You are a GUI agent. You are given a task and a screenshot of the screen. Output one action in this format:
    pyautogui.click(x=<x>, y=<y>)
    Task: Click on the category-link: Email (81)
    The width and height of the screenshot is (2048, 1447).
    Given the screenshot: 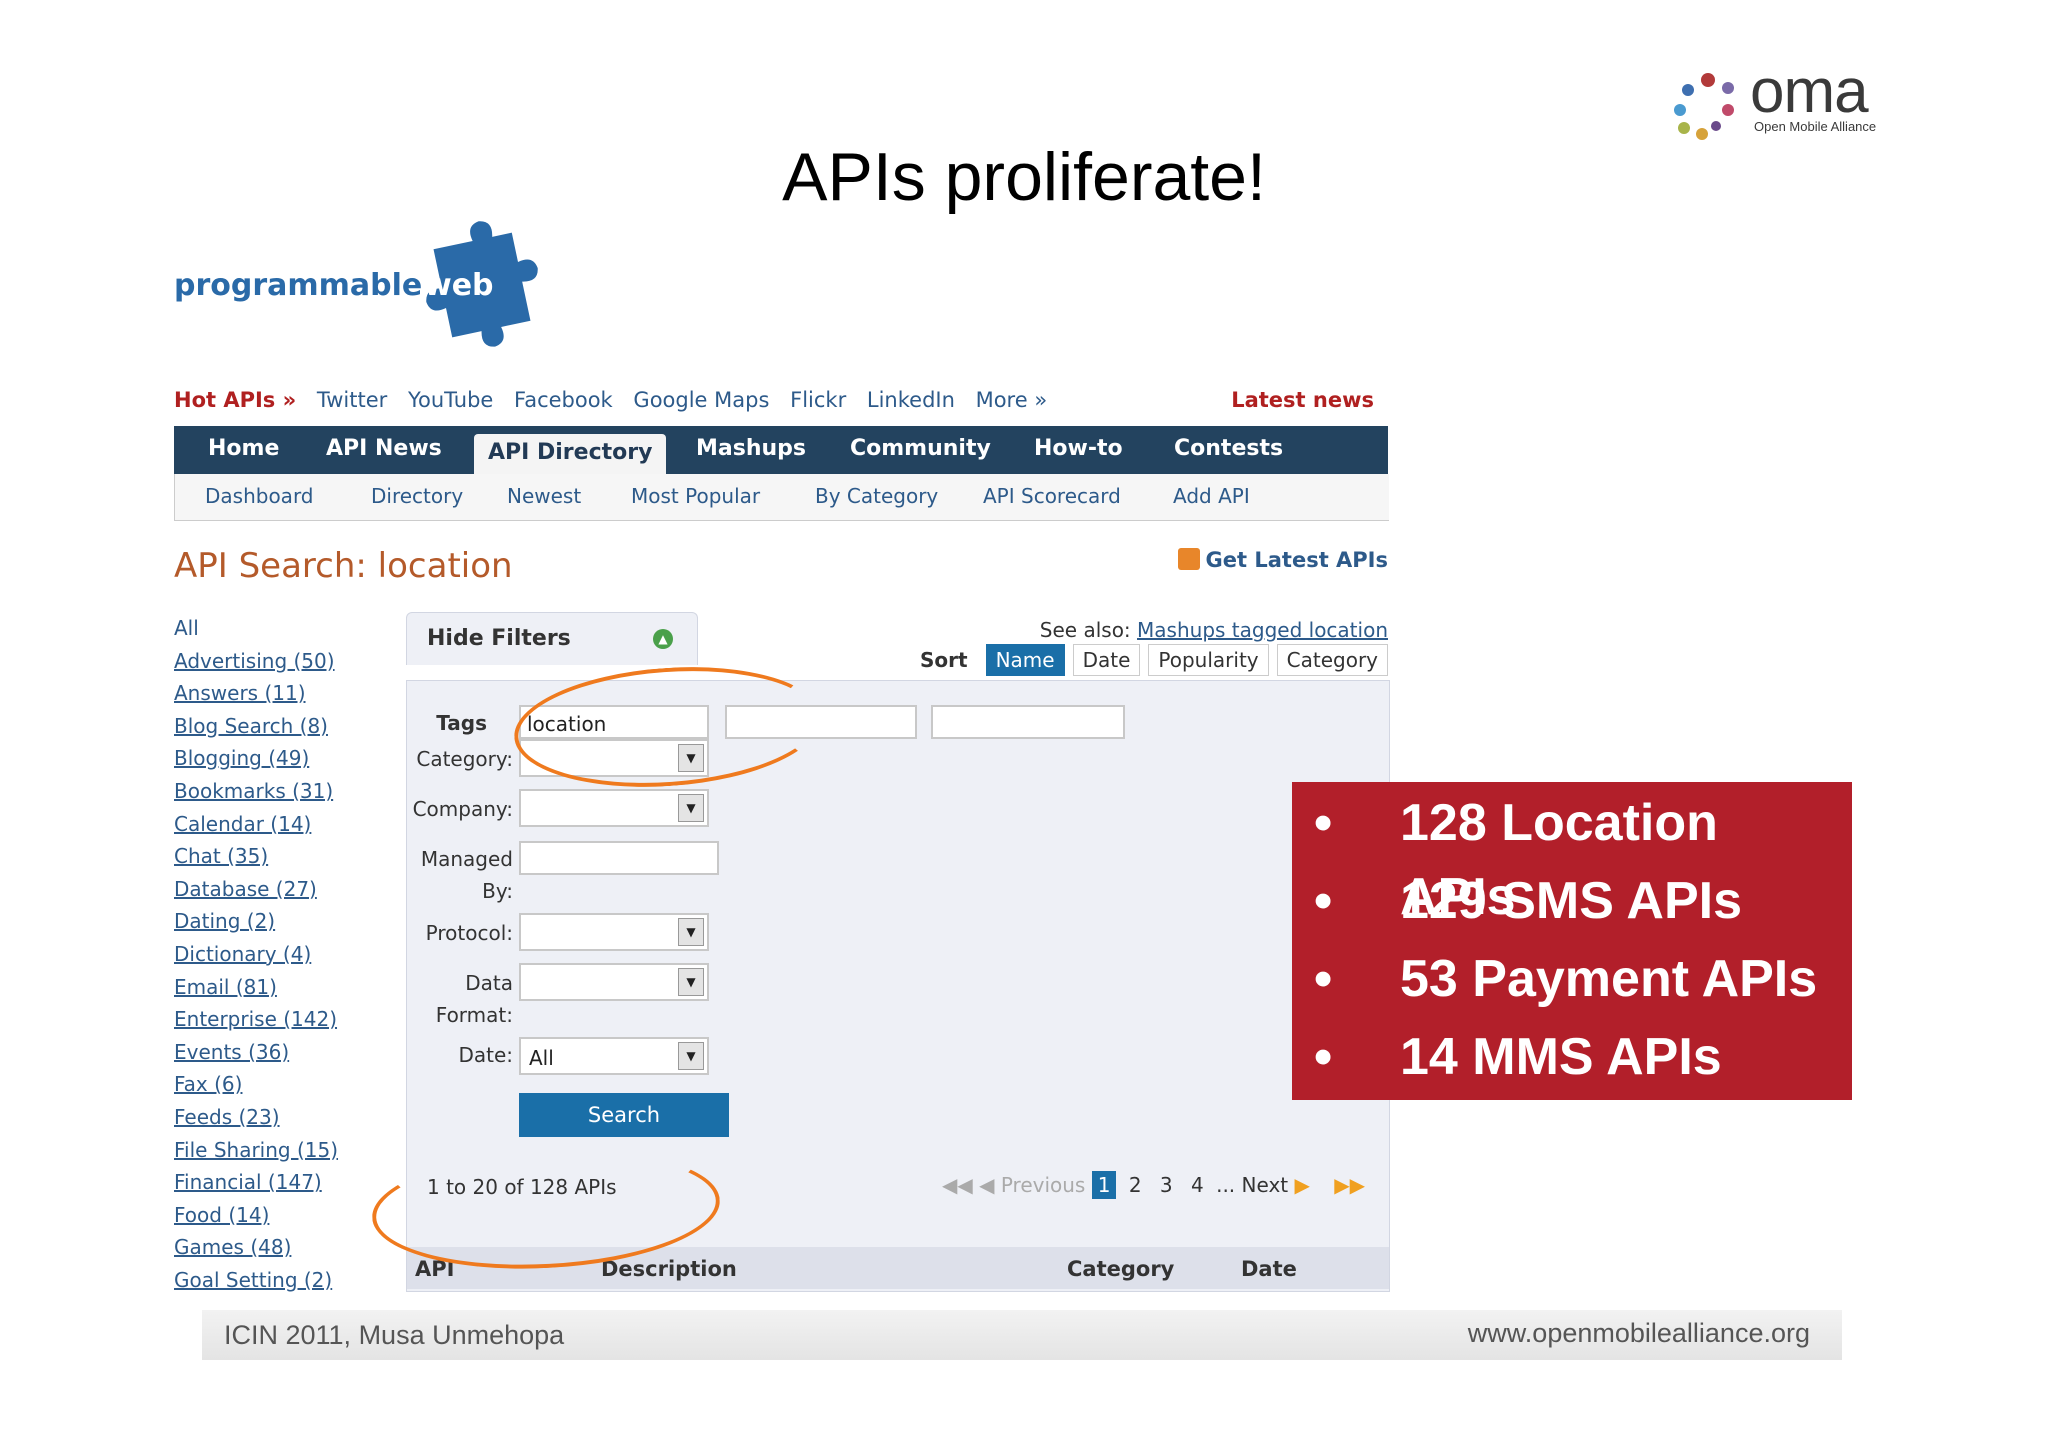 What is the action you would take?
    pyautogui.click(x=284, y=991)
    